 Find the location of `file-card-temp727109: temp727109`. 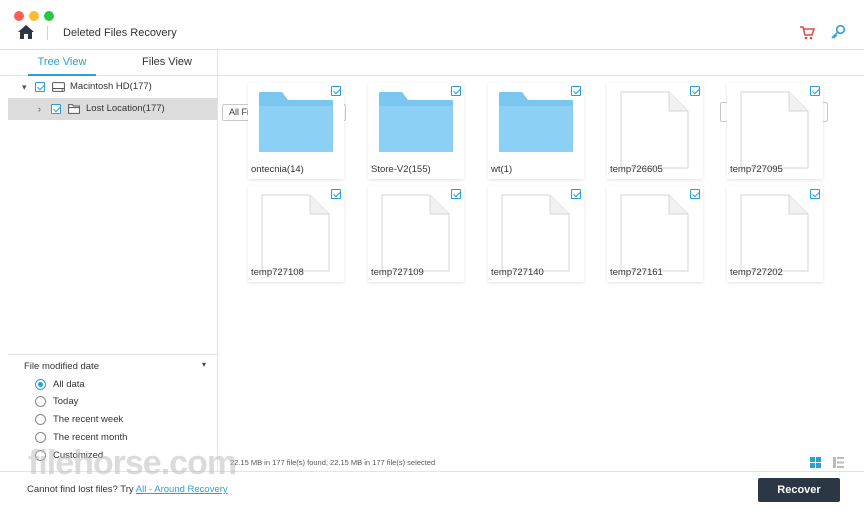

file-card-temp727109: temp727109 is located at coordinates (416, 234).